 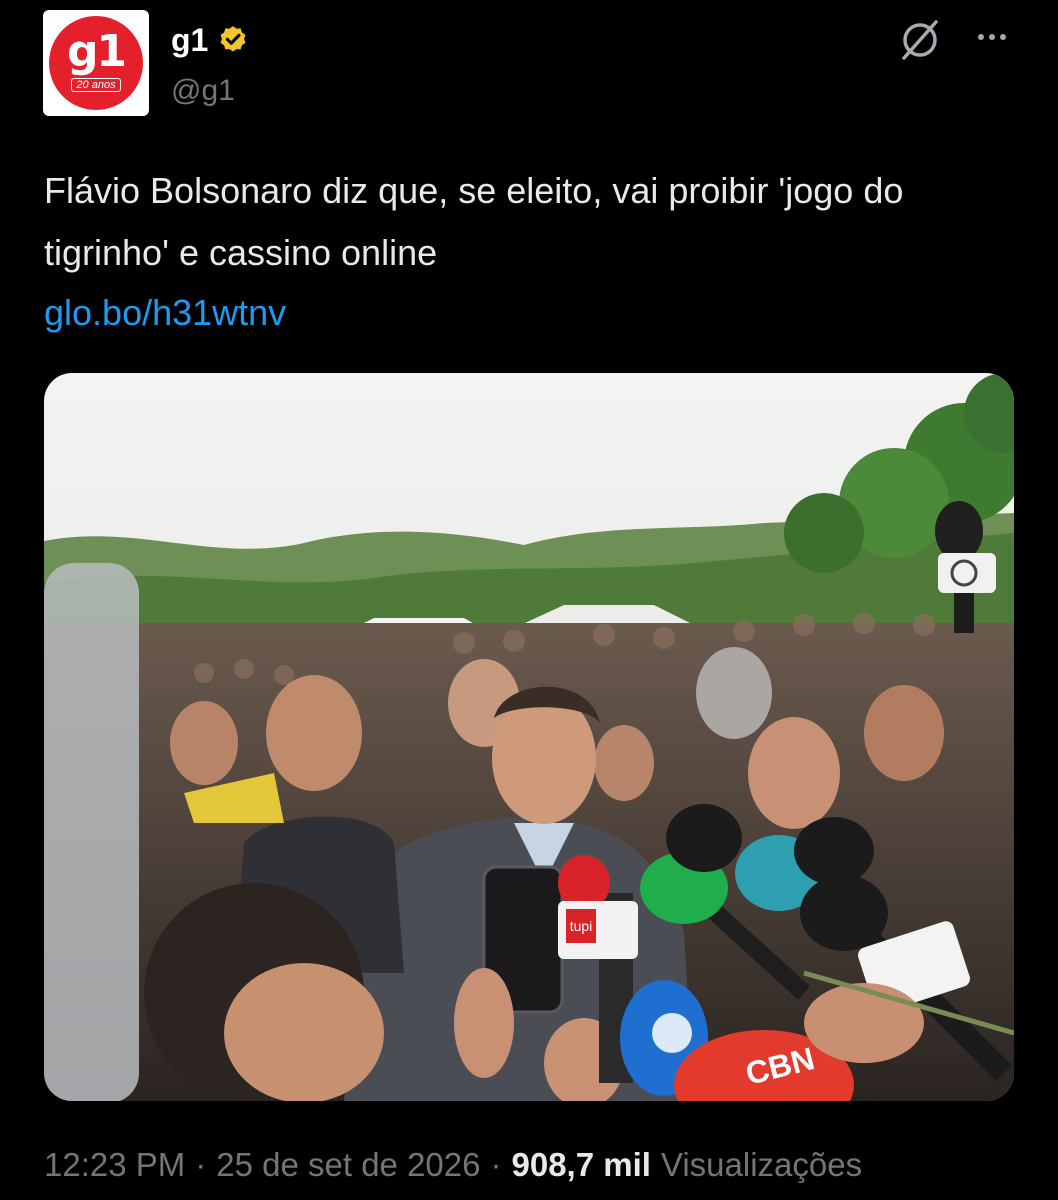 I want to click on tweet-date: 25 de set de 2026, so click(x=348, y=1165).